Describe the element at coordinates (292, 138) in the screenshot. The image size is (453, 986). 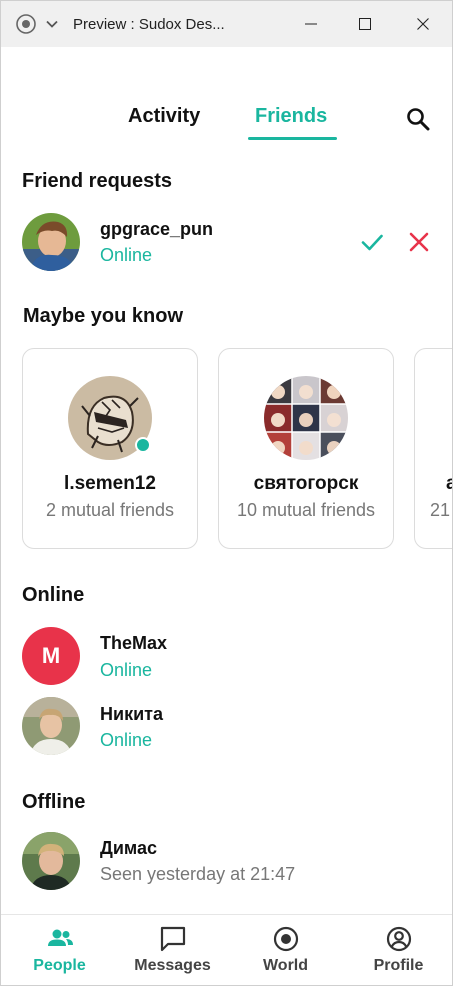
I see `active-tab-indicator` at that location.